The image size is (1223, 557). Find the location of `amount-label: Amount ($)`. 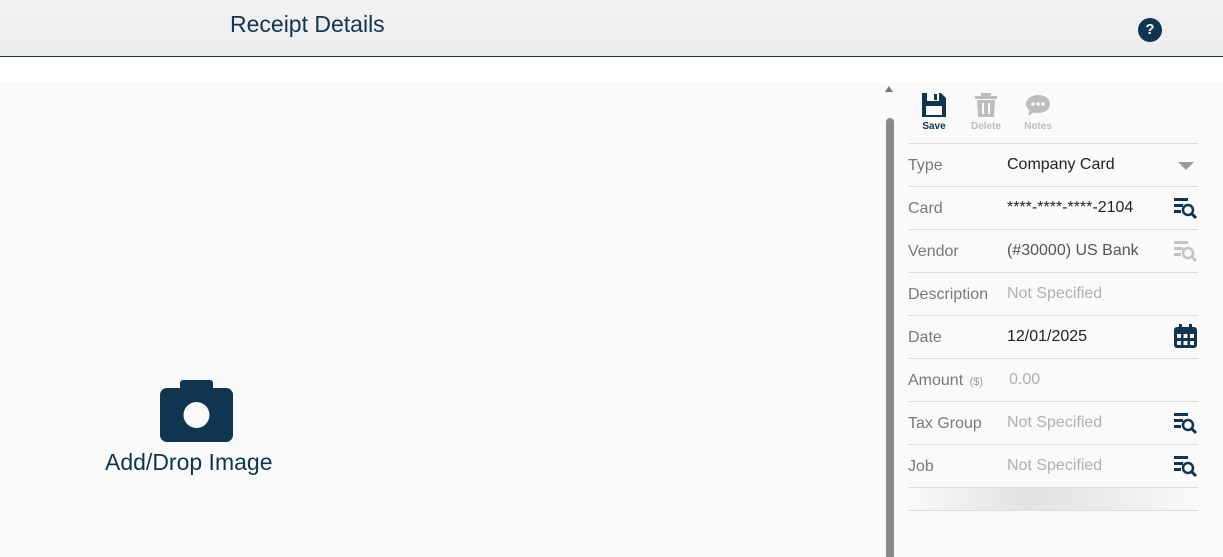

amount-label: Amount ($) is located at coordinates (946, 380).